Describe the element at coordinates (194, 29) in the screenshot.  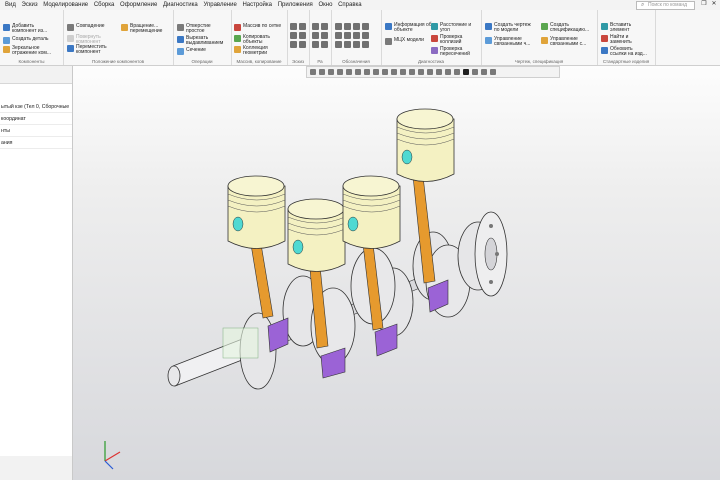
I see `simple-hole-button: Отверстие простое` at that location.